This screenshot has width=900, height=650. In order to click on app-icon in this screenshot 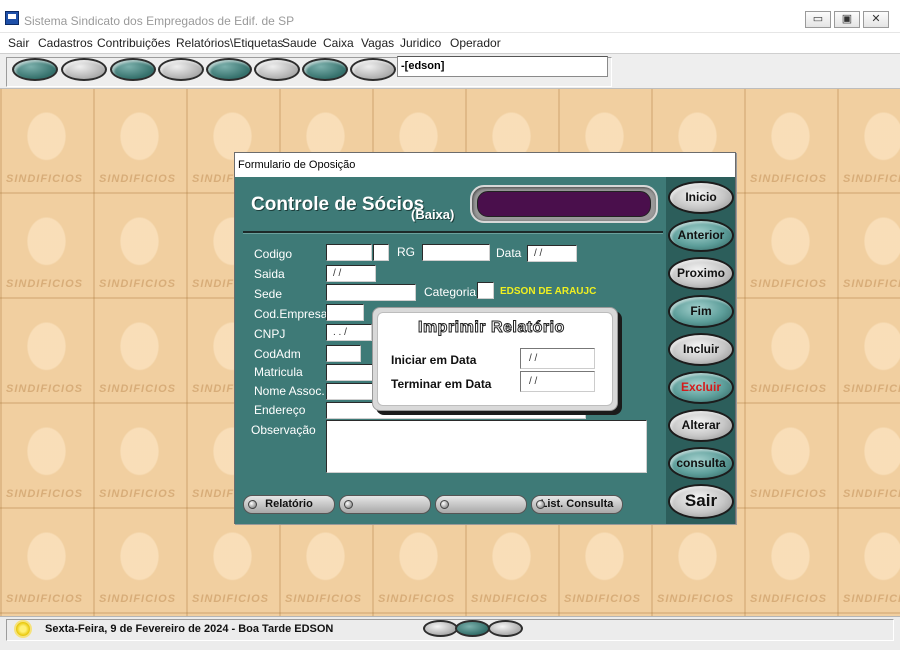, I will do `click(12, 18)`.